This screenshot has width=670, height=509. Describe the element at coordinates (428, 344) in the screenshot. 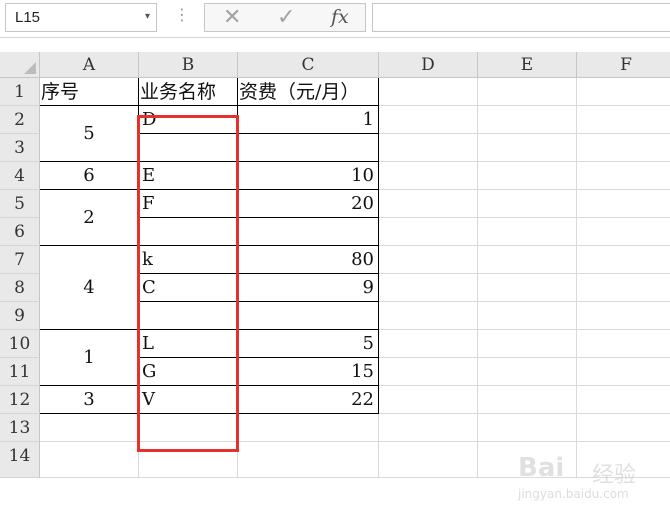

I see `cell-d10` at that location.